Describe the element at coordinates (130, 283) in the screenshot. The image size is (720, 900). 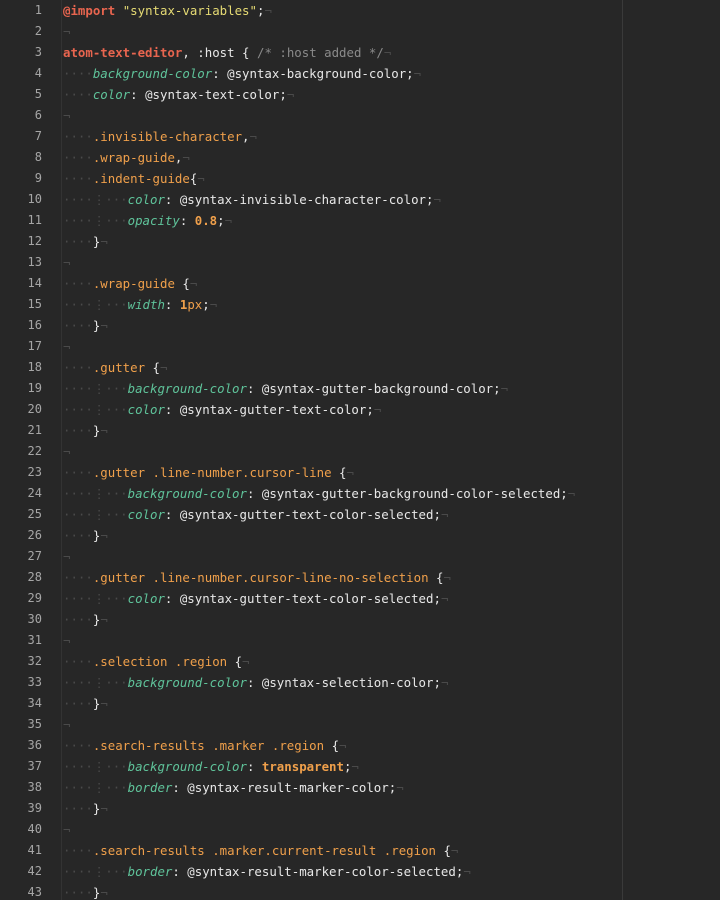
I see `line-code: ····.wrap-guide {¬` at that location.